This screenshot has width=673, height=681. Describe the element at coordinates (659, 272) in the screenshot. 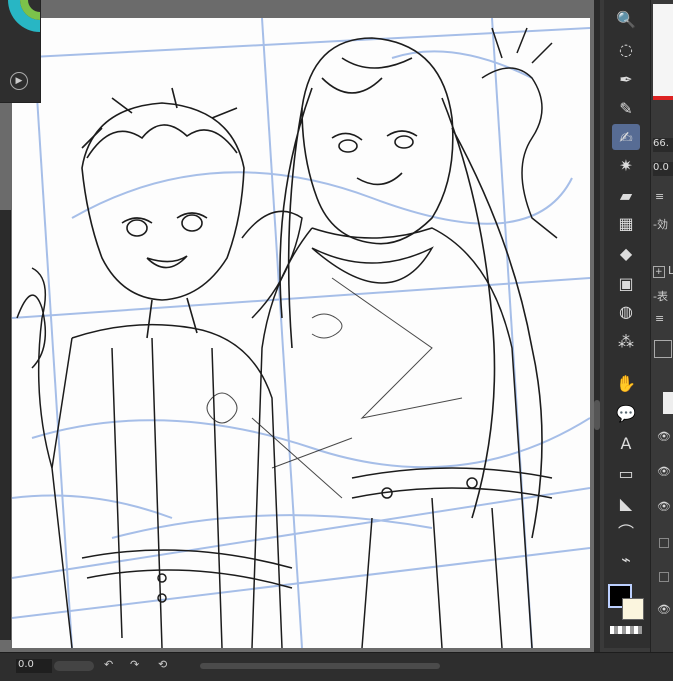

I see `add-icon: +` at that location.